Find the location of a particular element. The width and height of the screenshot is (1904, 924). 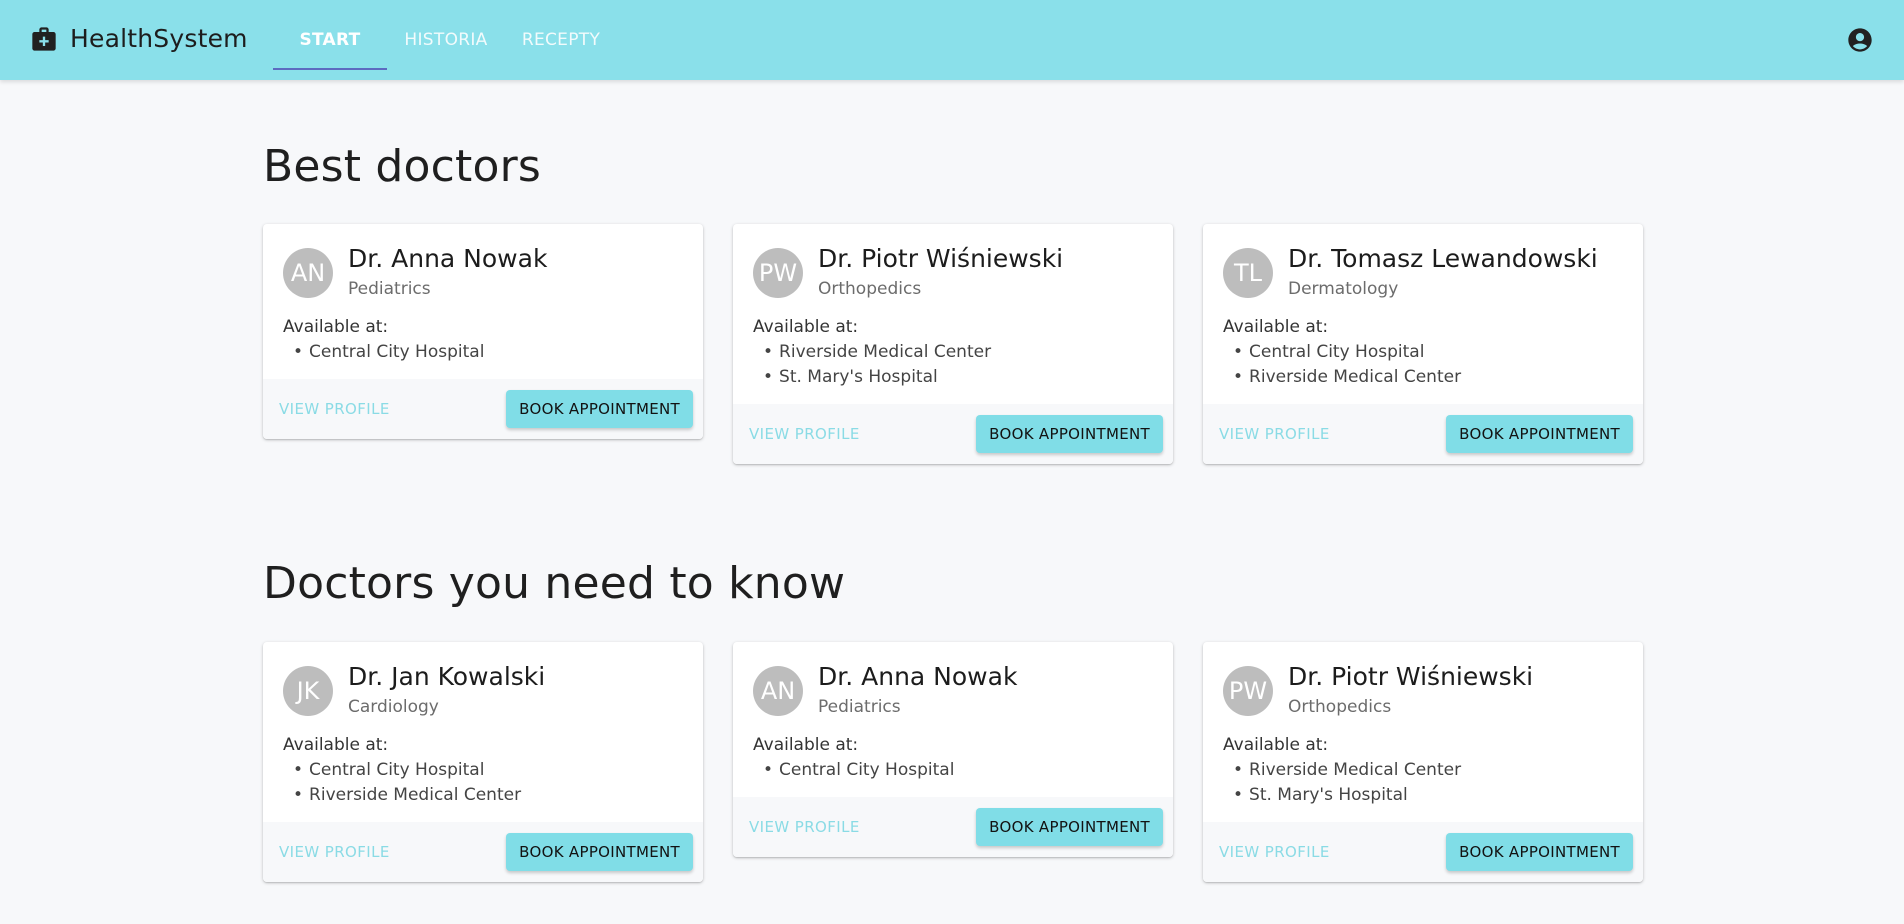

doctor-name: Dr. Tomasz Lewandowski is located at coordinates (1443, 258).